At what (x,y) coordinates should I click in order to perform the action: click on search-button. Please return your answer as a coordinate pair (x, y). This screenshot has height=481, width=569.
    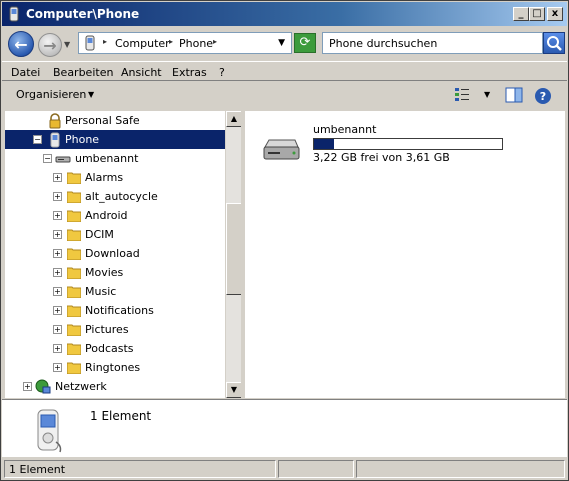
    Looking at the image, I should click on (554, 43).